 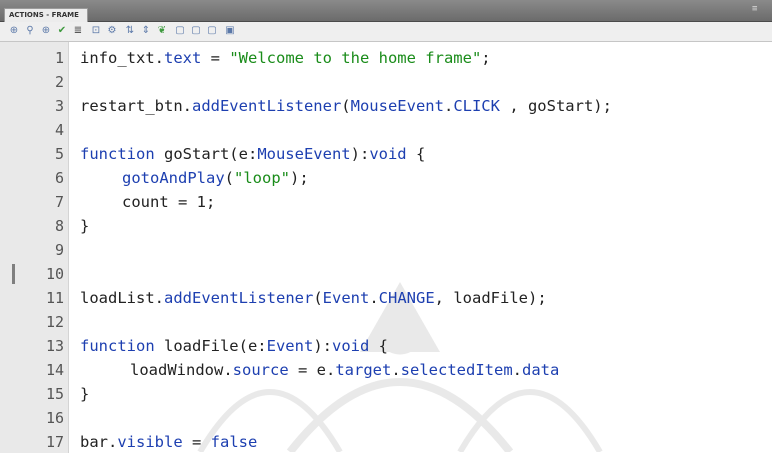 What do you see at coordinates (196, 31) in the screenshot?
I see `line-comment-icon: ▢` at bounding box center [196, 31].